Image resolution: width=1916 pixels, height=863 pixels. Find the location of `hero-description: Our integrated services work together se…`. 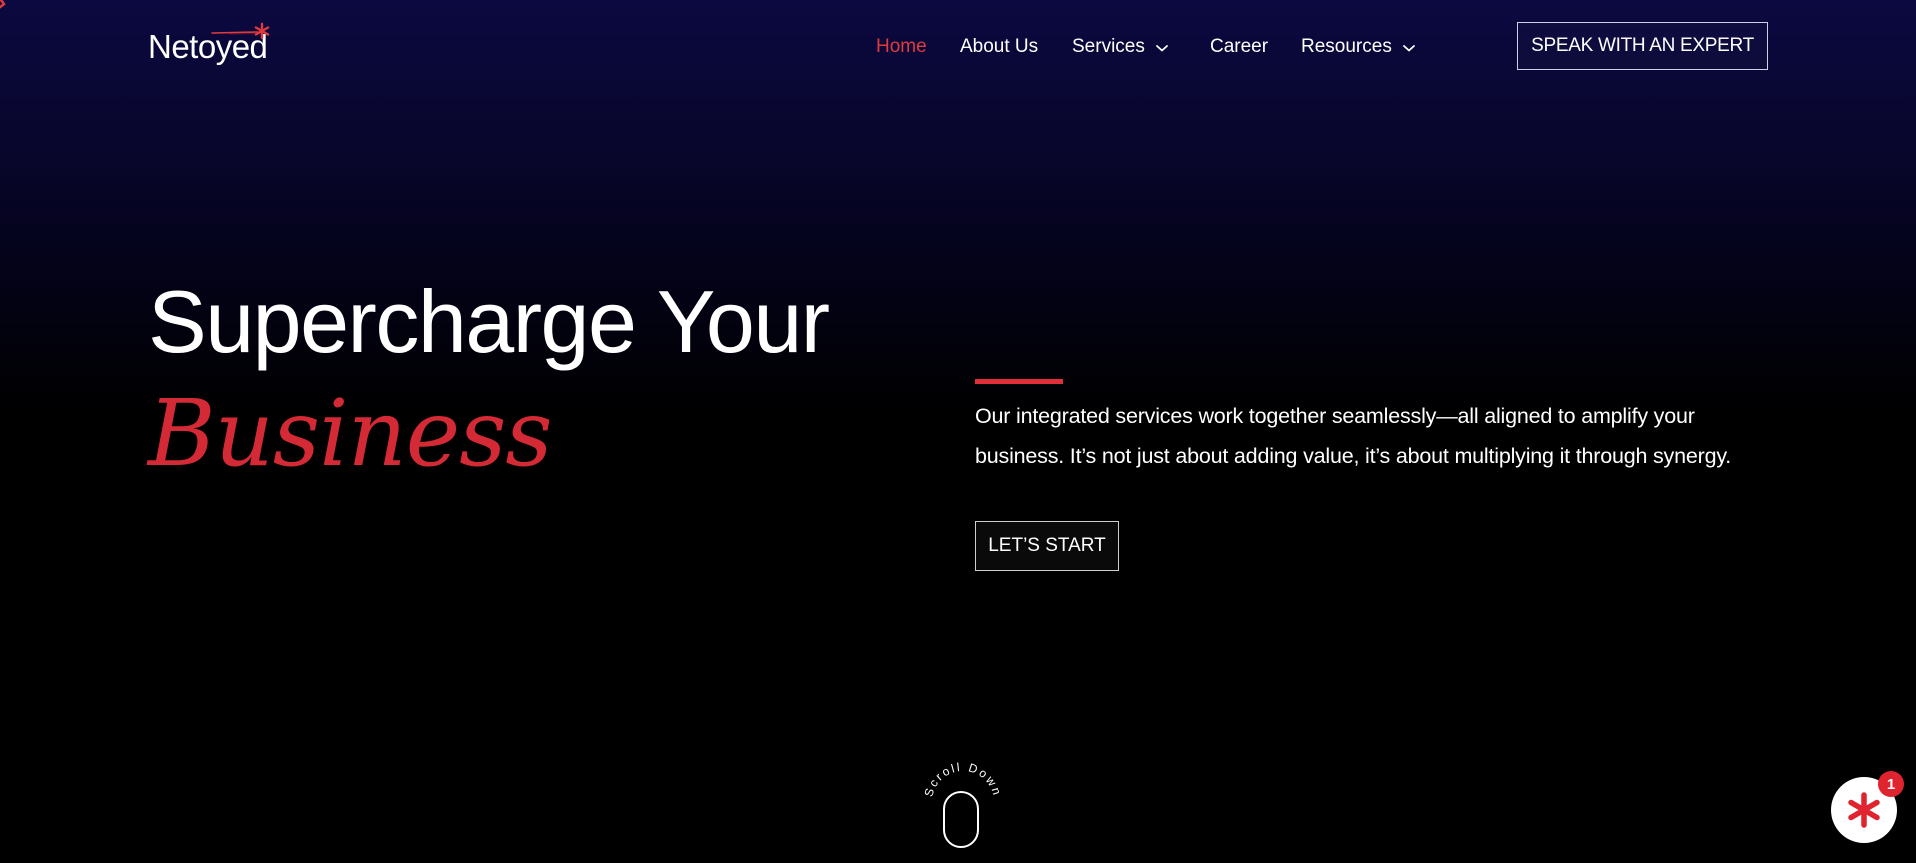

hero-description: Our integrated services work together se… is located at coordinates (1353, 436).